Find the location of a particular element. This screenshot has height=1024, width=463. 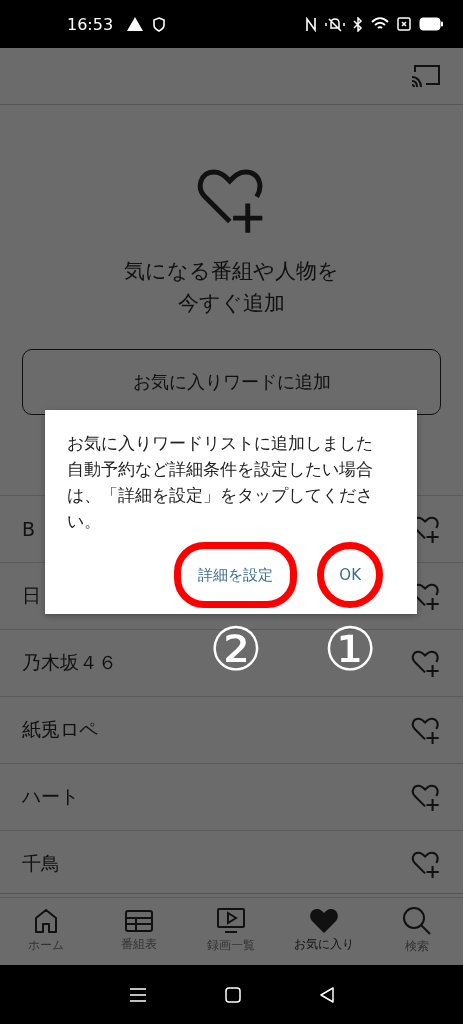

hero-title: 今すぐ追加 is located at coordinates (231, 303).